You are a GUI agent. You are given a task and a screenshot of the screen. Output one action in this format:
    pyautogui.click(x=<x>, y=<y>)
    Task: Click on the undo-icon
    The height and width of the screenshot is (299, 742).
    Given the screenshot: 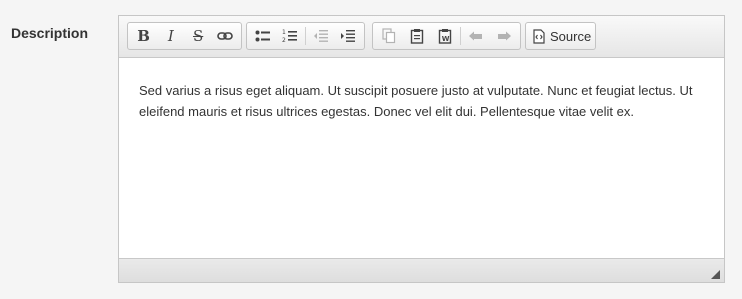 What is the action you would take?
    pyautogui.click(x=475, y=36)
    